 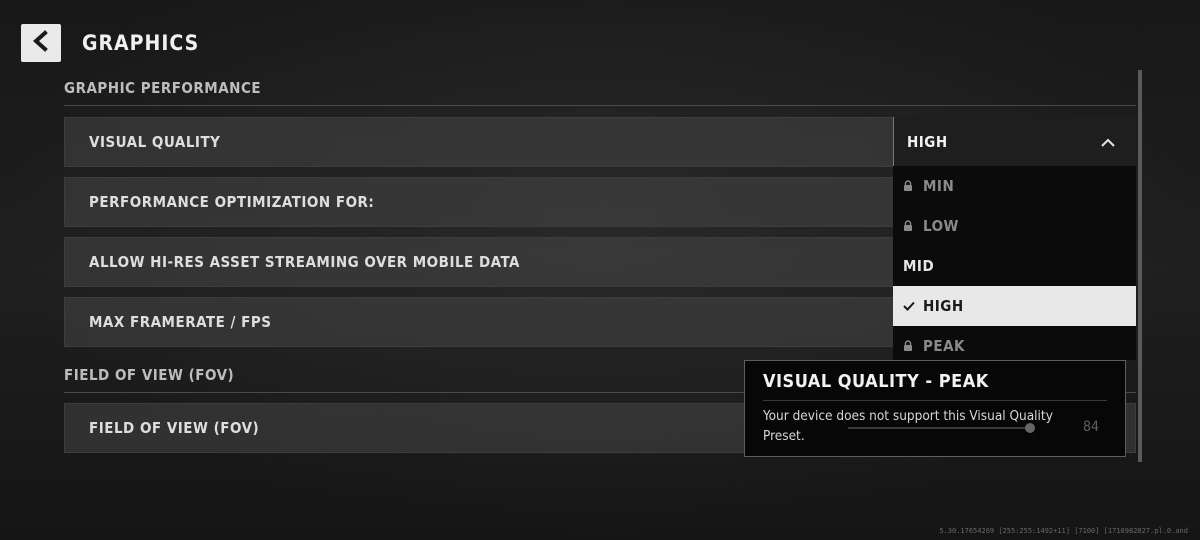 I want to click on section-header-graphic-performance: GRAPHIC PERFORMANCE, so click(x=600, y=92).